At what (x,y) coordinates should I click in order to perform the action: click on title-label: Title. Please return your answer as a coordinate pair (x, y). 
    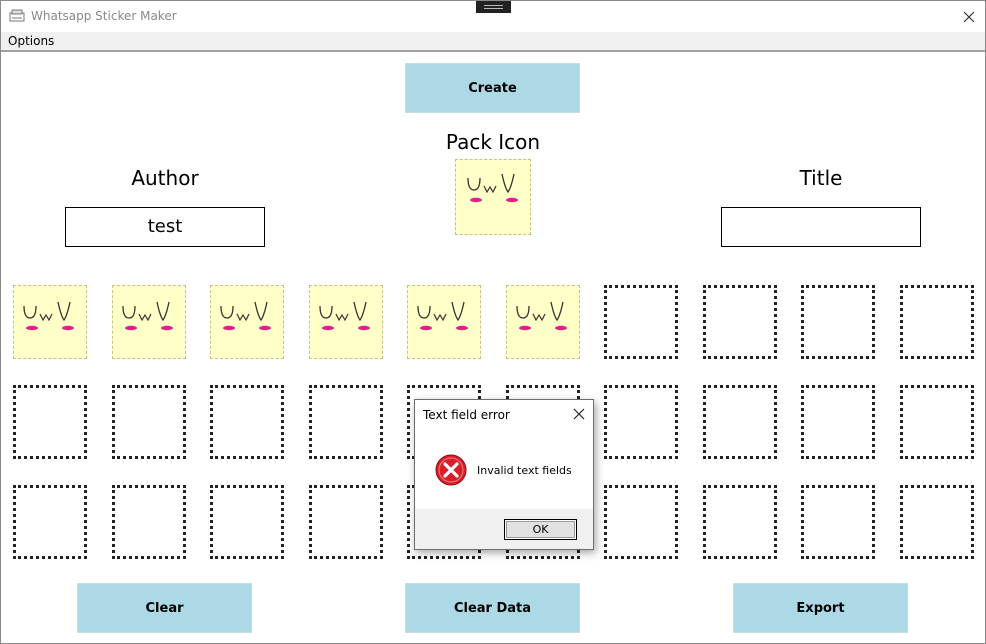
    Looking at the image, I should click on (821, 178).